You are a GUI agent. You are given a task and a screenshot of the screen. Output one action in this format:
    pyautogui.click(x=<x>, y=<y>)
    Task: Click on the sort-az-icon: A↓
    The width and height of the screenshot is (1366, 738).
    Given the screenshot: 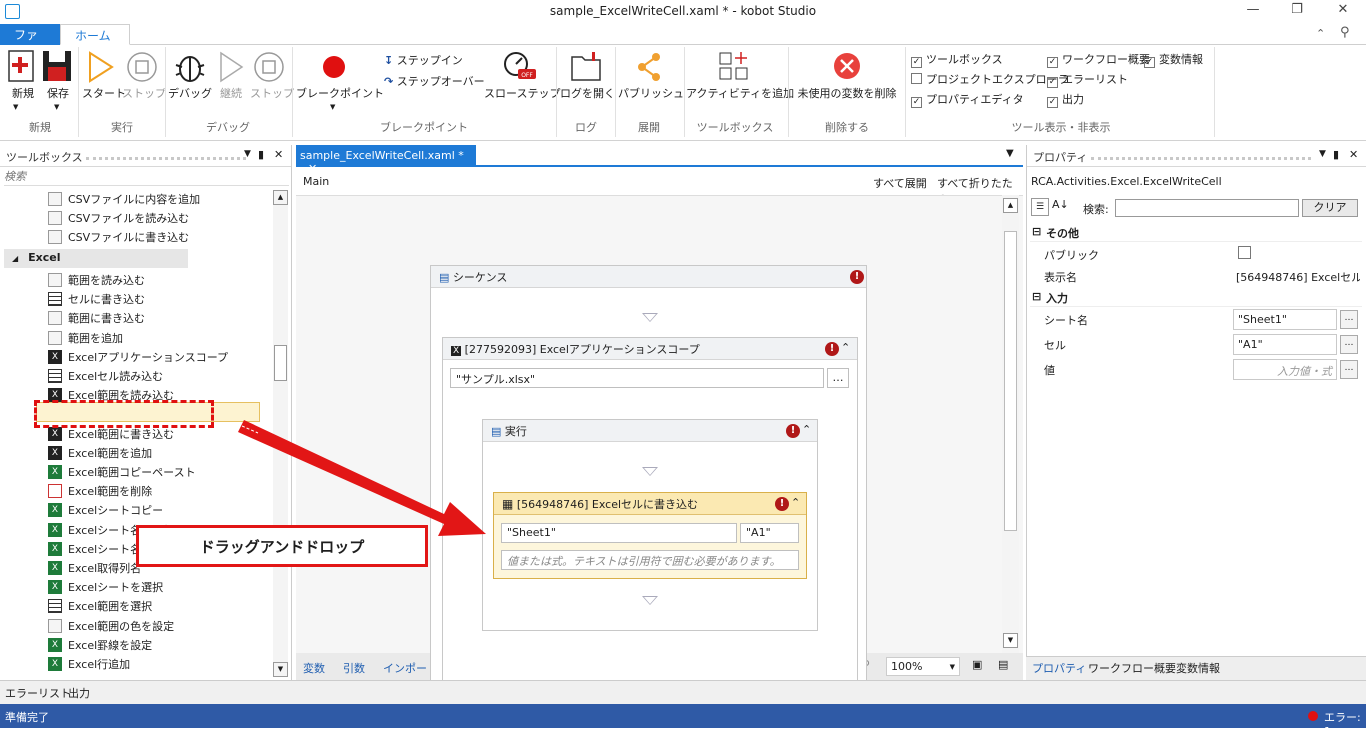 What is the action you would take?
    pyautogui.click(x=1062, y=207)
    